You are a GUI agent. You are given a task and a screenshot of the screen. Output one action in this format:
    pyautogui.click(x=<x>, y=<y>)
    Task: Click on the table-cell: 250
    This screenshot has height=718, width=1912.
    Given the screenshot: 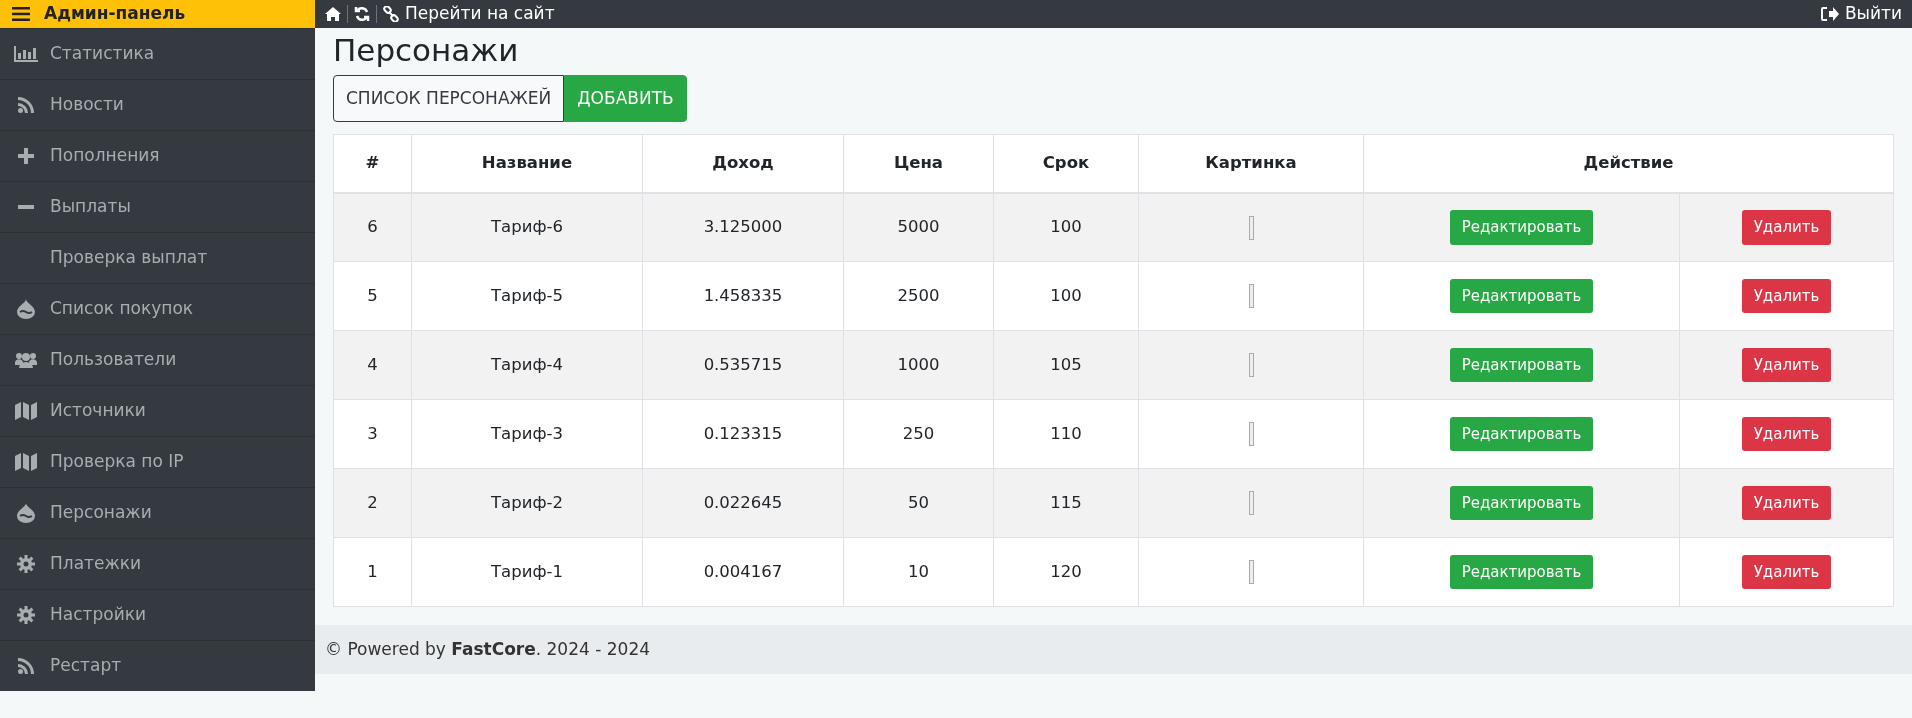 What is the action you would take?
    pyautogui.click(x=918, y=434)
    